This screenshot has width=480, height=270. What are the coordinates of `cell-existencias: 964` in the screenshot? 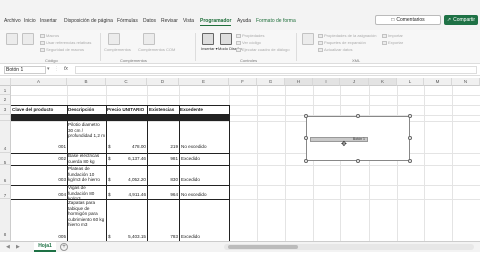 It's located at (163, 195).